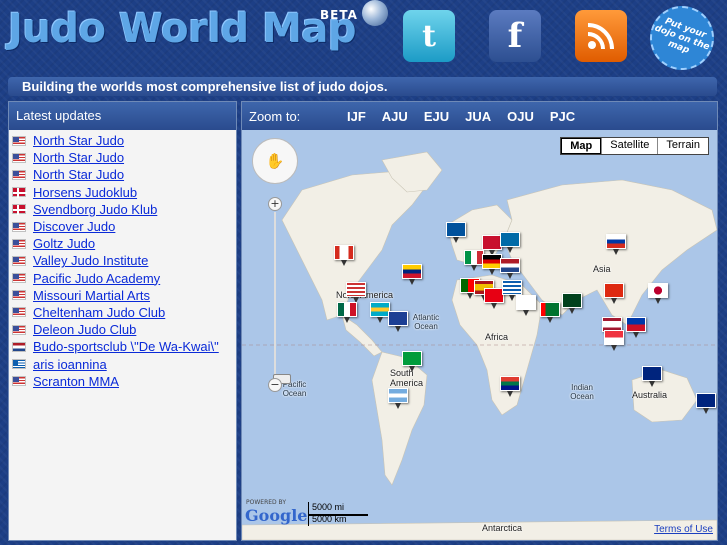 Image resolution: width=727 pixels, height=545 pixels. Describe the element at coordinates (412, 361) in the screenshot. I see `map-pin-brazil` at that location.